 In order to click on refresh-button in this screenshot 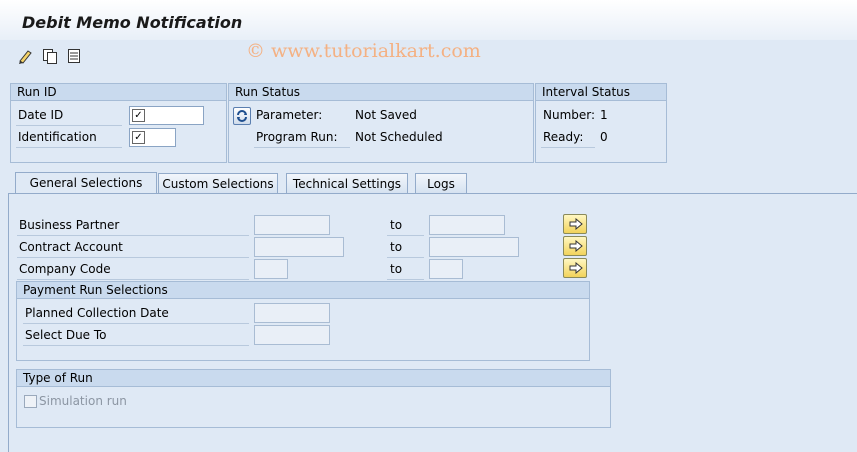, I will do `click(242, 116)`.